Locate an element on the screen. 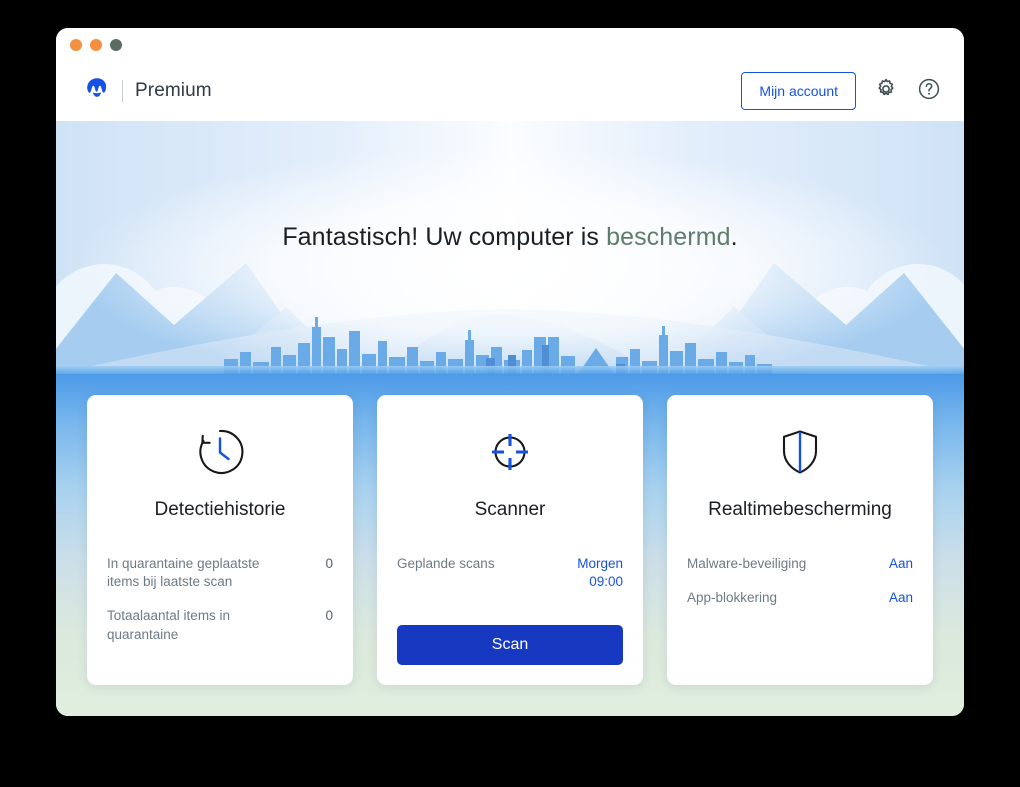 This screenshot has width=1020, height=787. close-button is located at coordinates (76, 45).